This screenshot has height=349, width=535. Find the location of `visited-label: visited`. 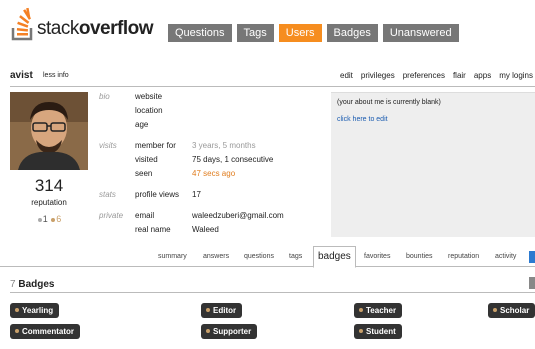

visited-label: visited is located at coordinates (146, 159).